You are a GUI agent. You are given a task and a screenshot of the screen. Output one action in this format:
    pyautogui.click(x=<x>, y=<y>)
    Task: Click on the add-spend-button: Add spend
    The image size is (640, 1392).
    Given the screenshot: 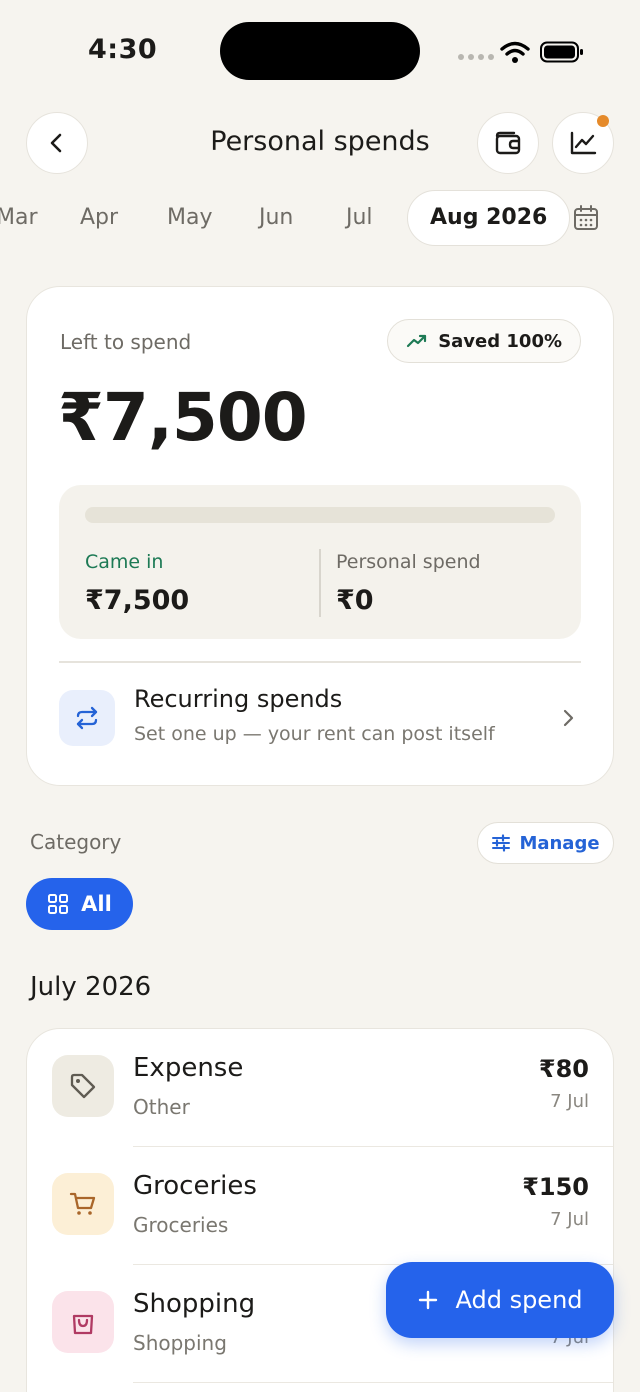 What is the action you would take?
    pyautogui.click(x=500, y=1300)
    